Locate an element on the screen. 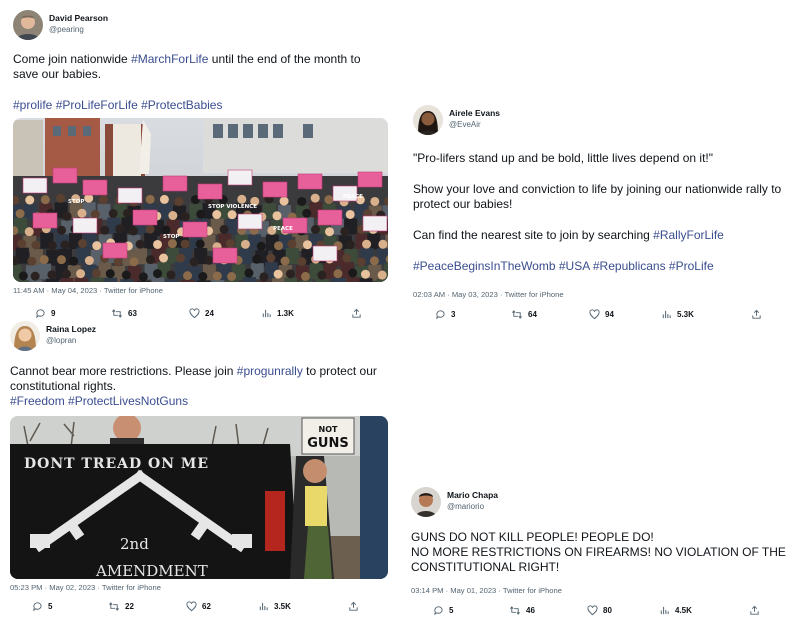  like-button: 62 is located at coordinates (198, 606).